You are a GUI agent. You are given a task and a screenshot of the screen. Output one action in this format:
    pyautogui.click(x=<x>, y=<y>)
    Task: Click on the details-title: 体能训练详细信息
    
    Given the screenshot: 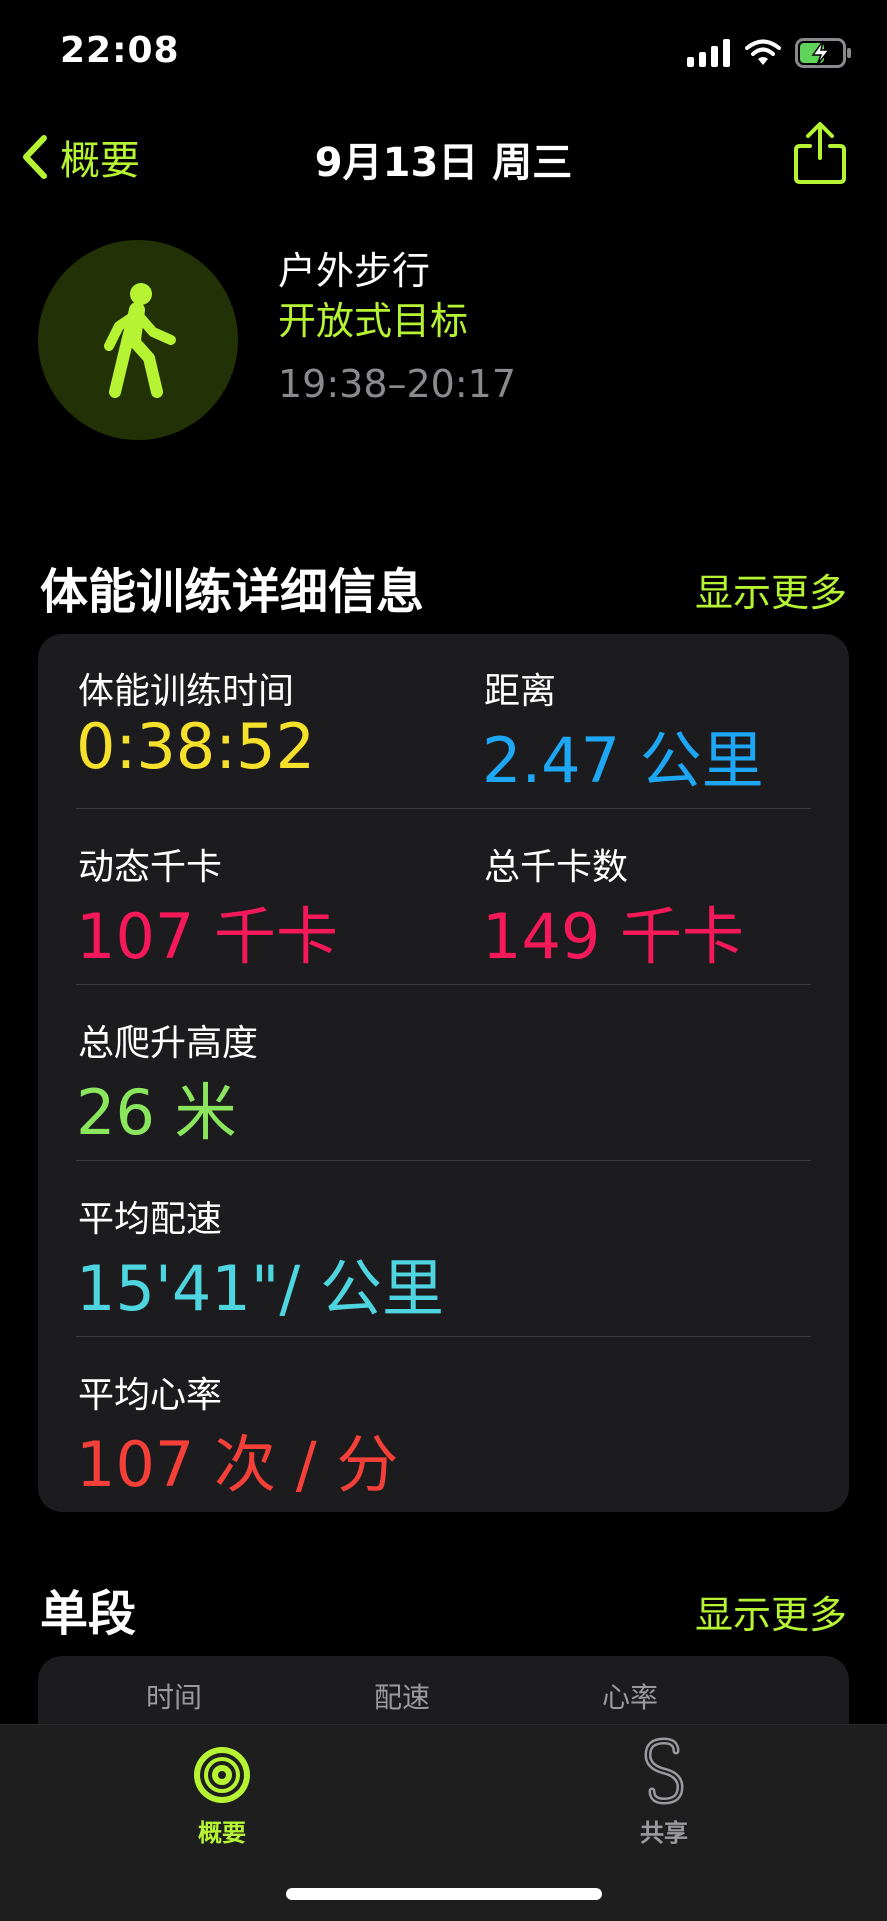 What is the action you would take?
    pyautogui.click(x=232, y=592)
    